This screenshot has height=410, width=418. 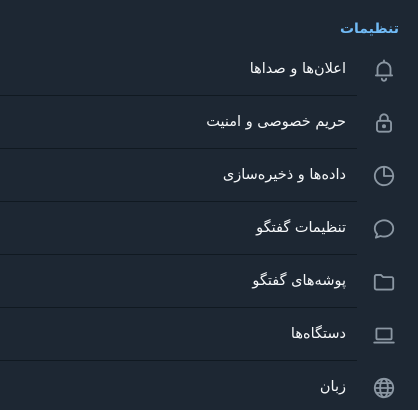 I want to click on lock-icon, so click(x=384, y=123).